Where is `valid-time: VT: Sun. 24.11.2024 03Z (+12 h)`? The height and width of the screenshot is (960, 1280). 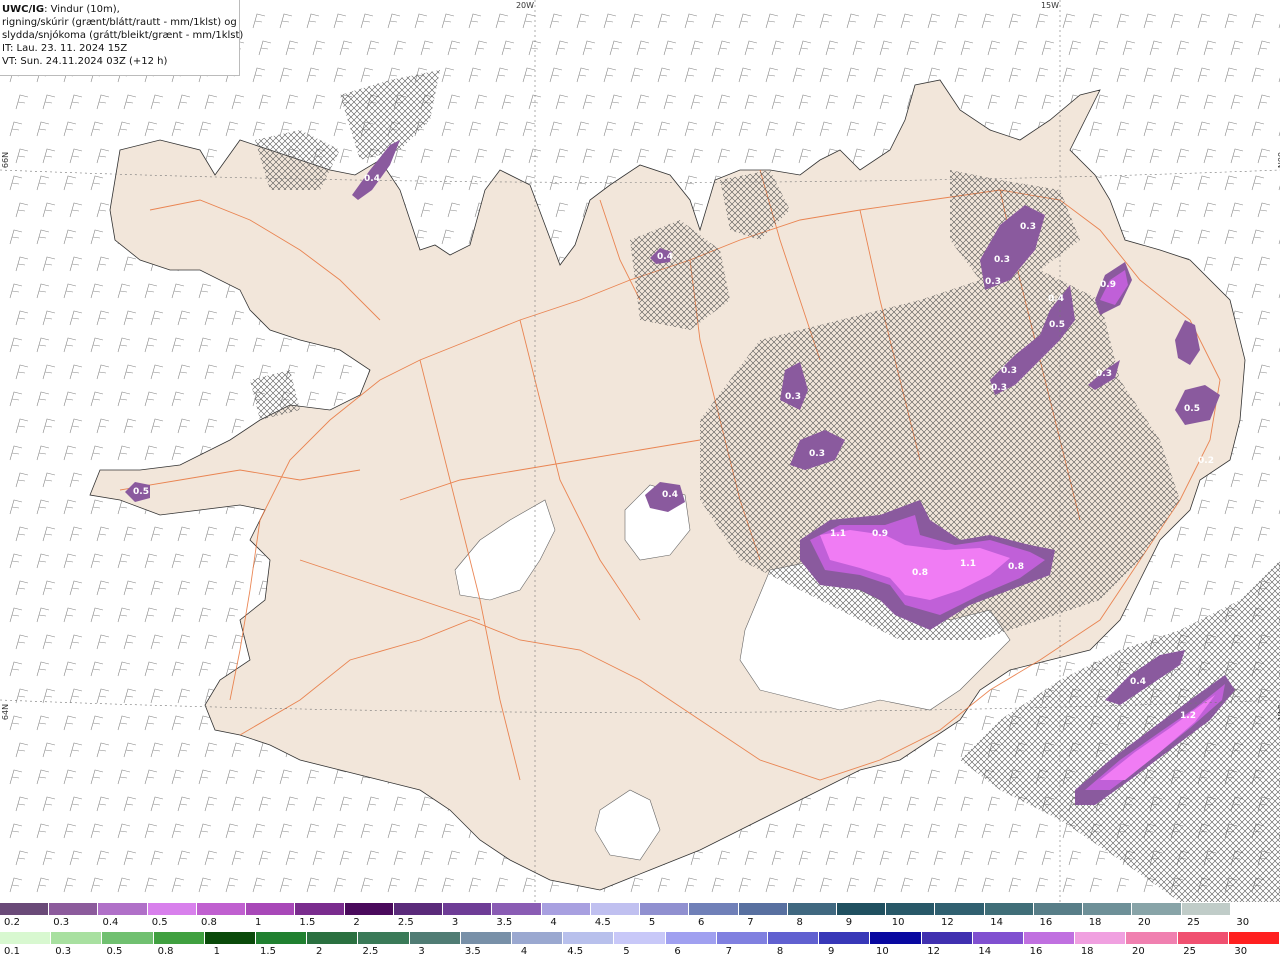 valid-time: VT: Sun. 24.11.2024 03Z (+12 h) is located at coordinates (85, 61).